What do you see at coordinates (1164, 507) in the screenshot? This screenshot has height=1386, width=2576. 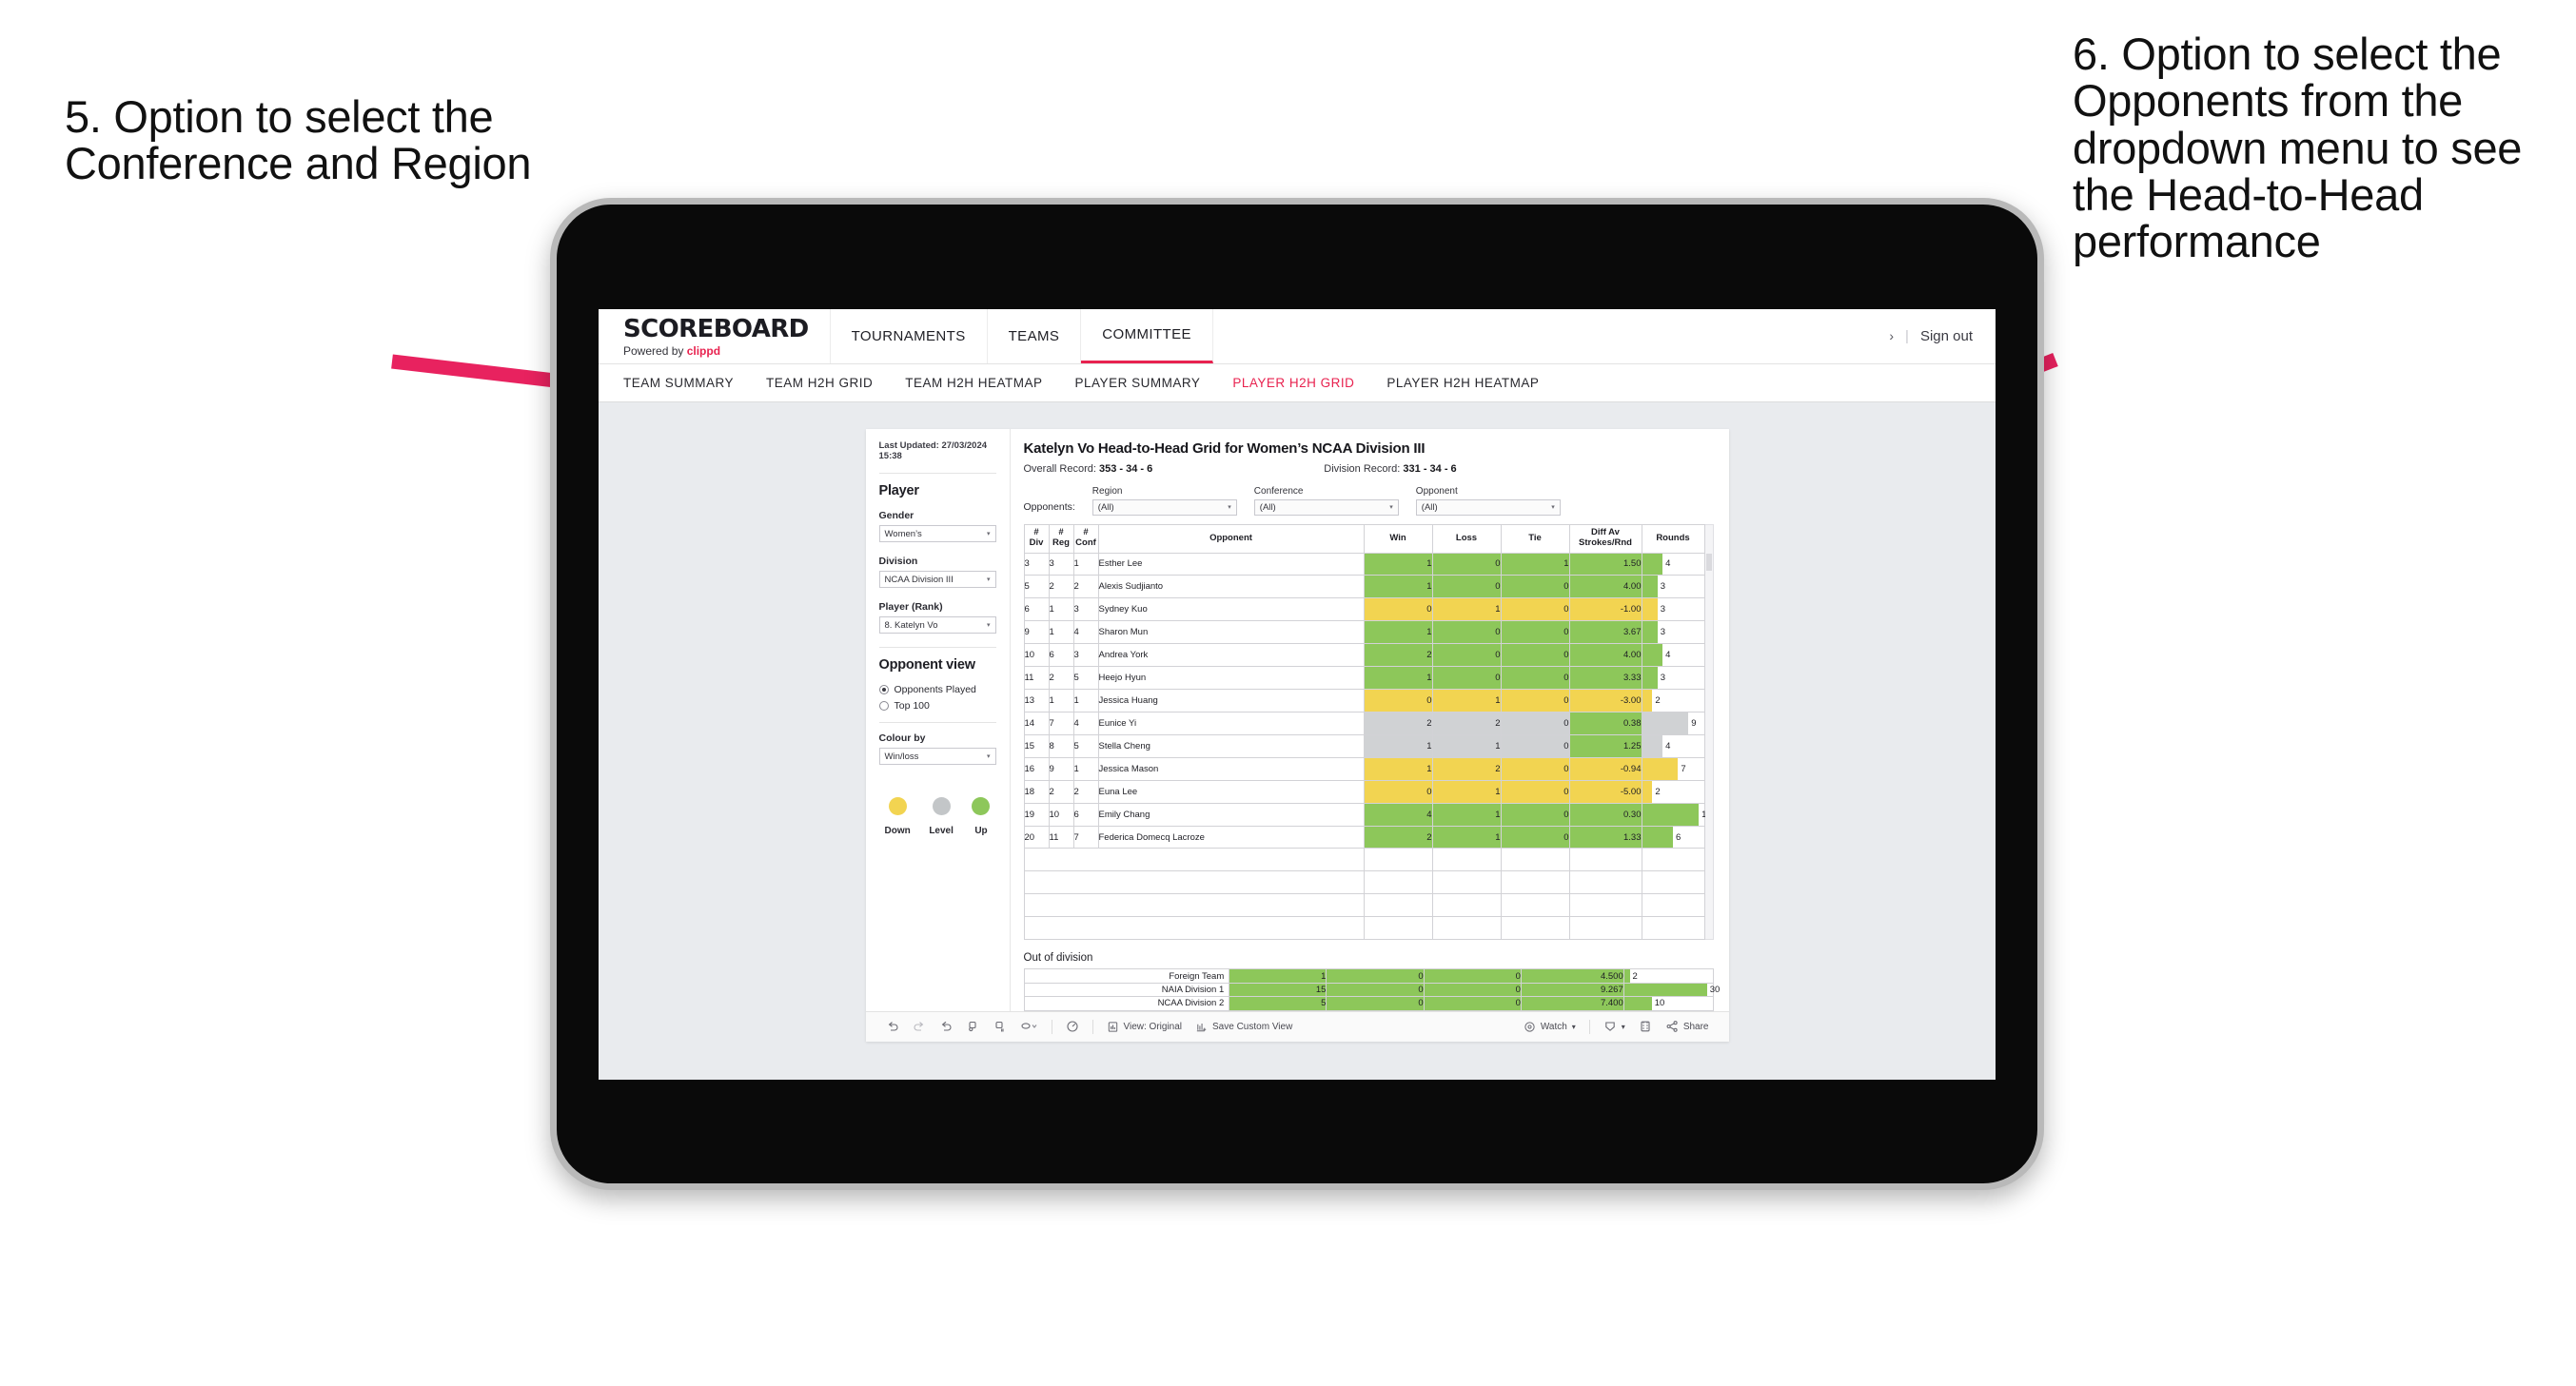 I see `filter-region-select: (All) ▾` at bounding box center [1164, 507].